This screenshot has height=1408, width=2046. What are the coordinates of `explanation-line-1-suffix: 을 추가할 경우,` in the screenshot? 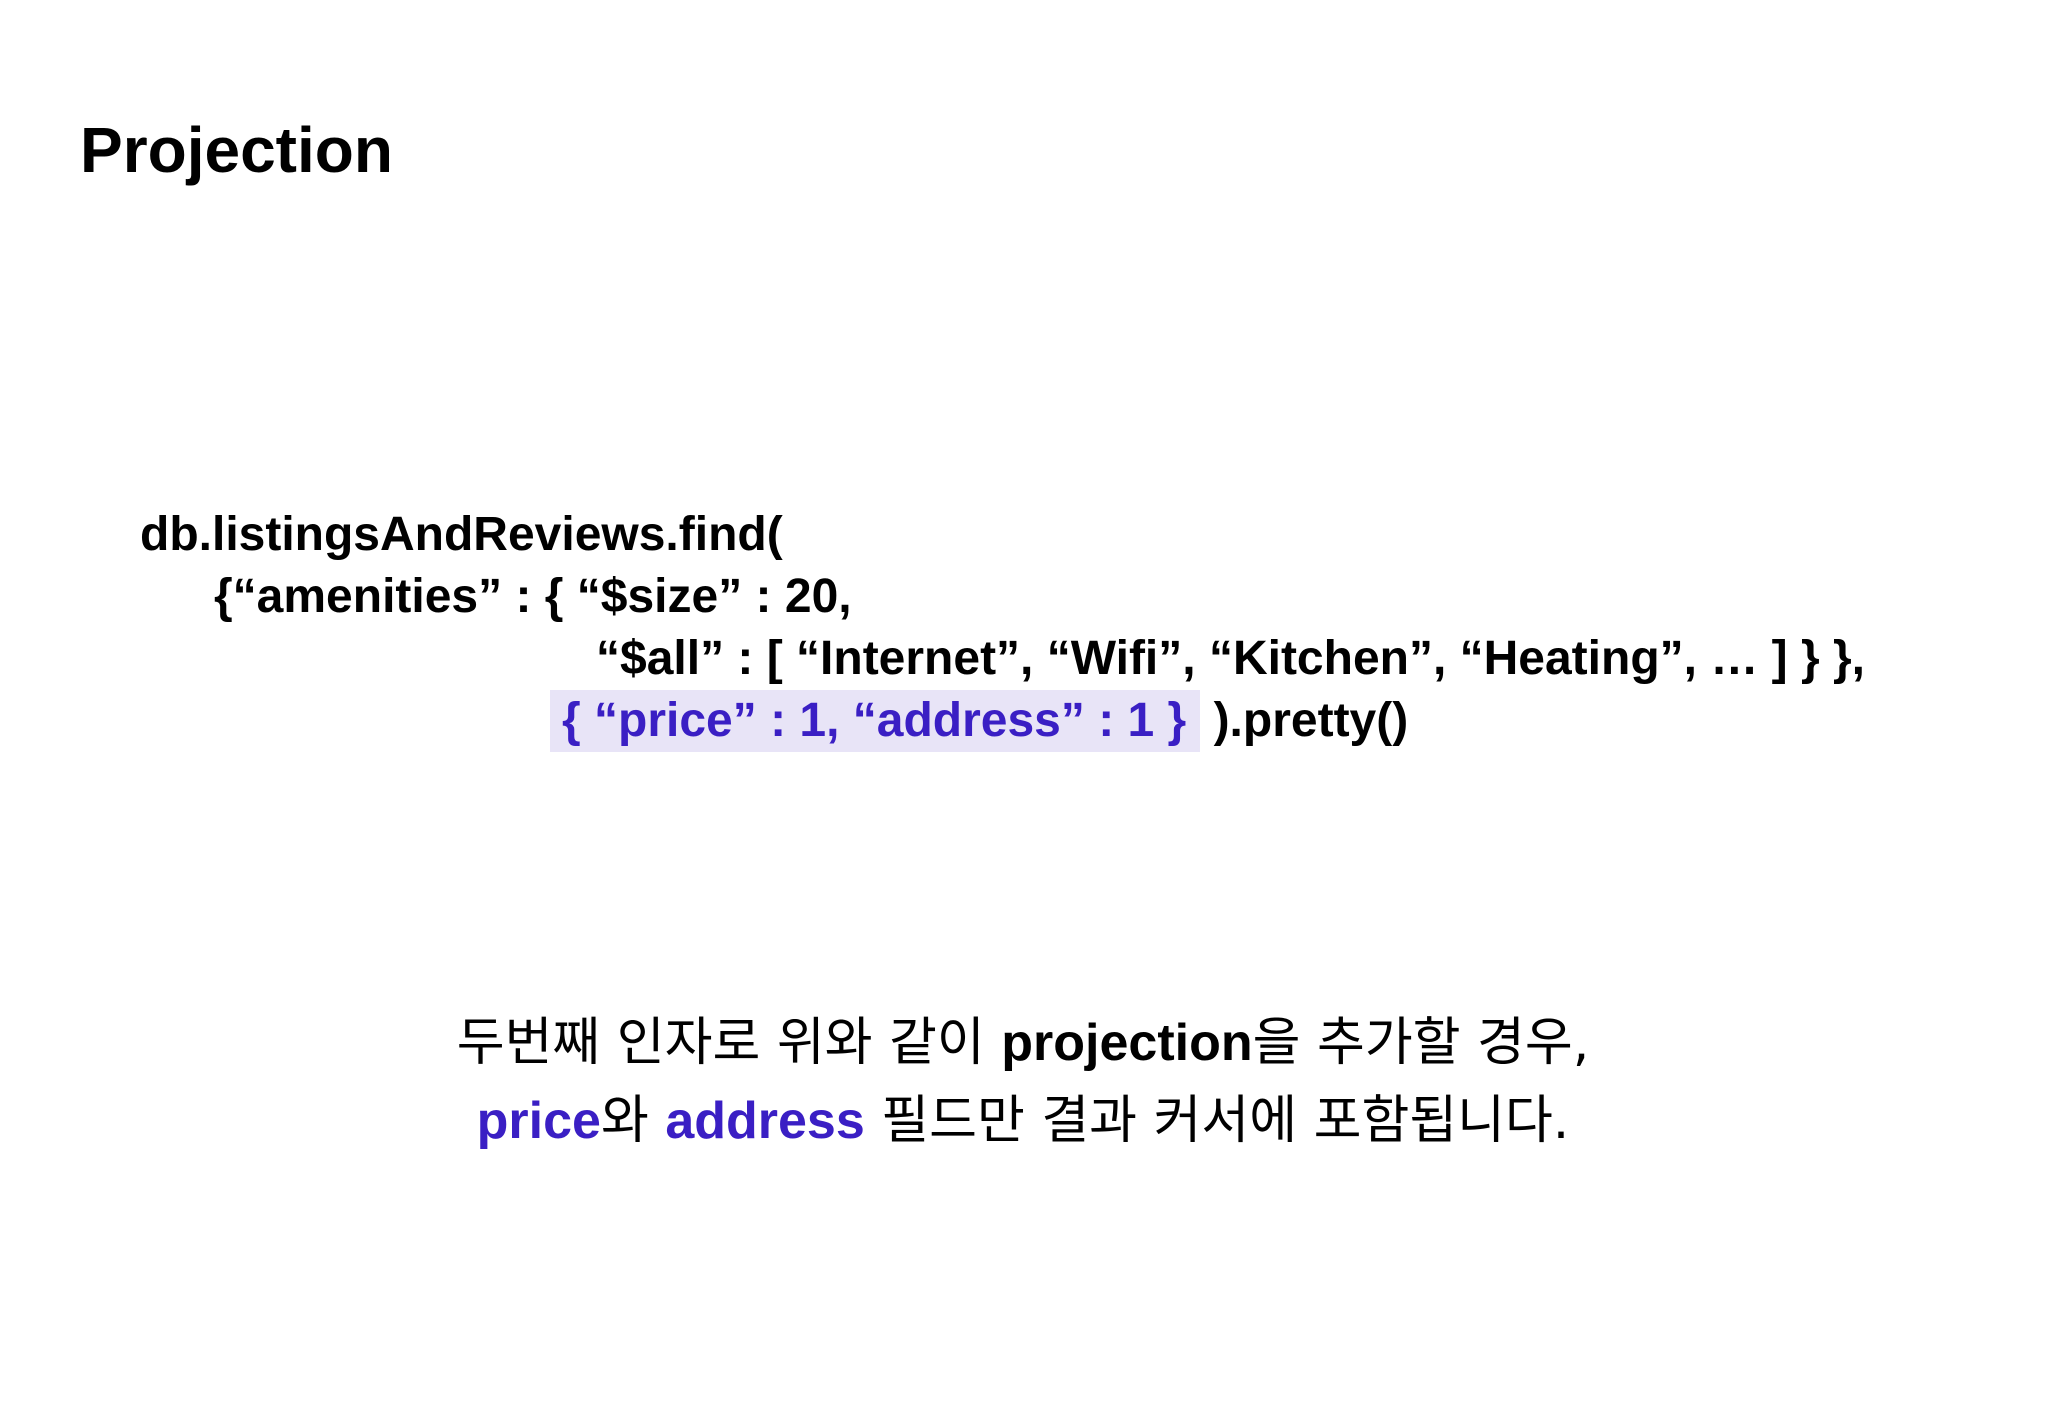 It's located at (1421, 1043).